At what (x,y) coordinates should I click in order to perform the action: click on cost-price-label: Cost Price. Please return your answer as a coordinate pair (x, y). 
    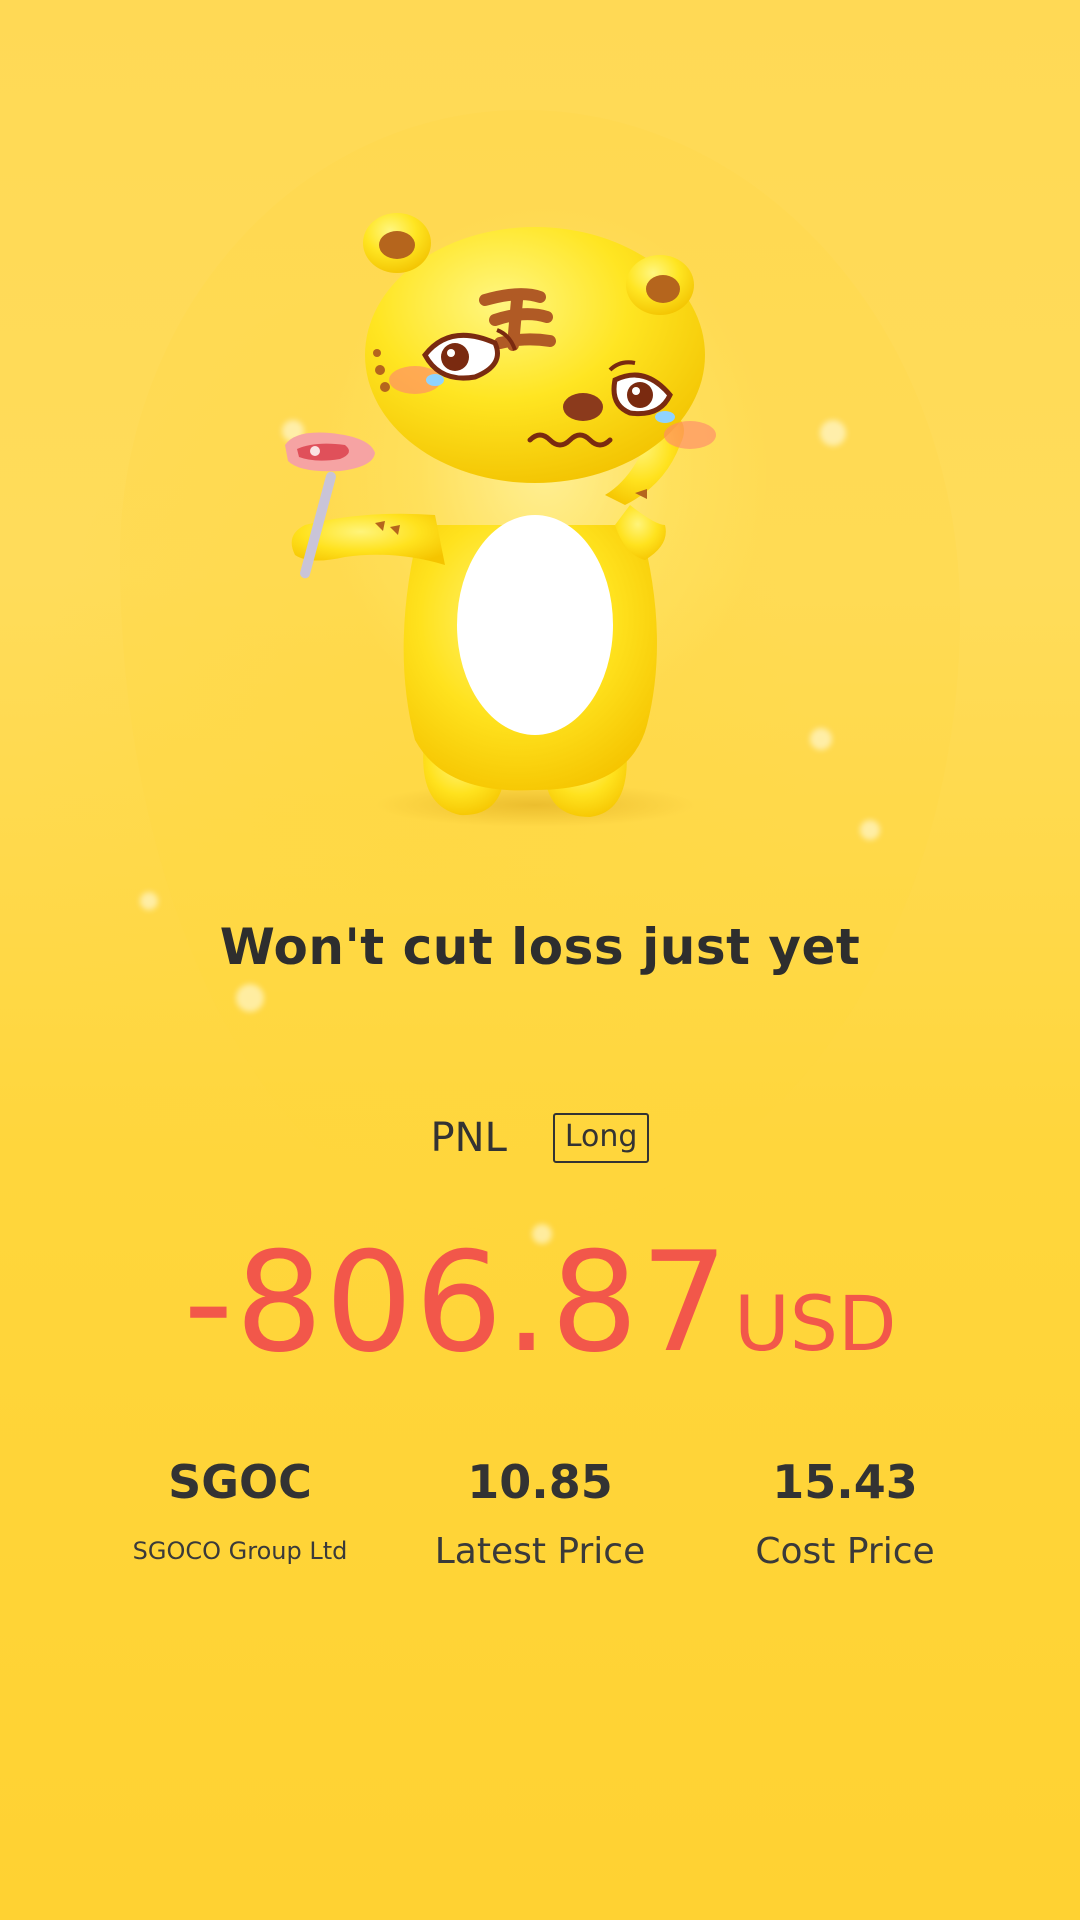
    Looking at the image, I should click on (845, 1551).